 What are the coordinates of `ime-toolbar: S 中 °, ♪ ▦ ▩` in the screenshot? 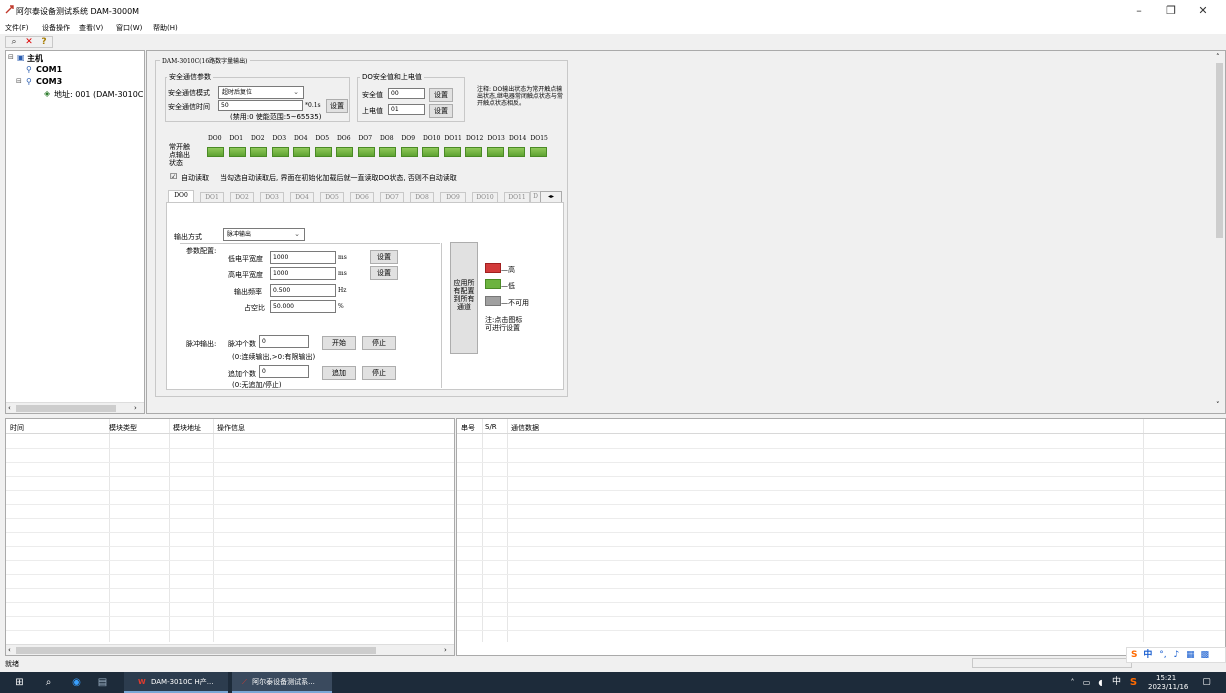 It's located at (1176, 655).